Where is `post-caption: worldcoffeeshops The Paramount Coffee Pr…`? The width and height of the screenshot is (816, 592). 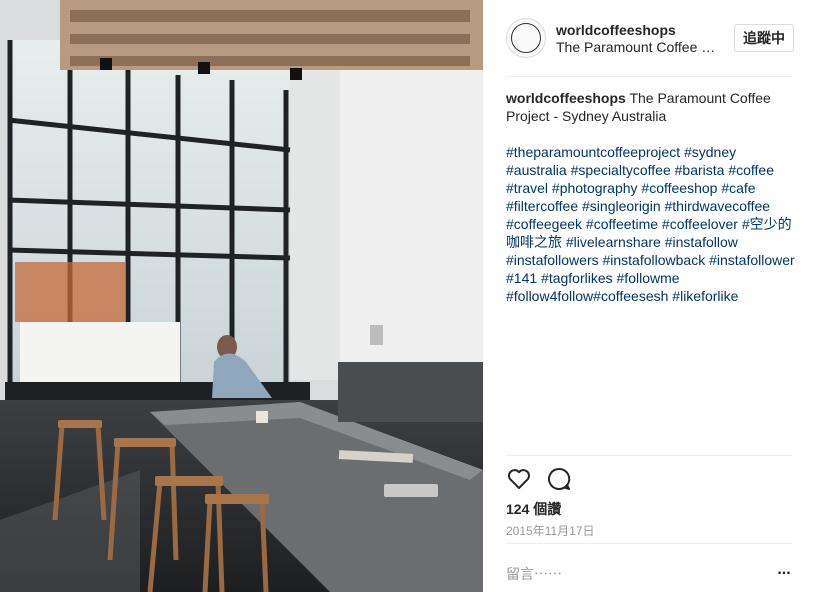 post-caption: worldcoffeeshops The Paramount Coffee Pr… is located at coordinates (649, 107).